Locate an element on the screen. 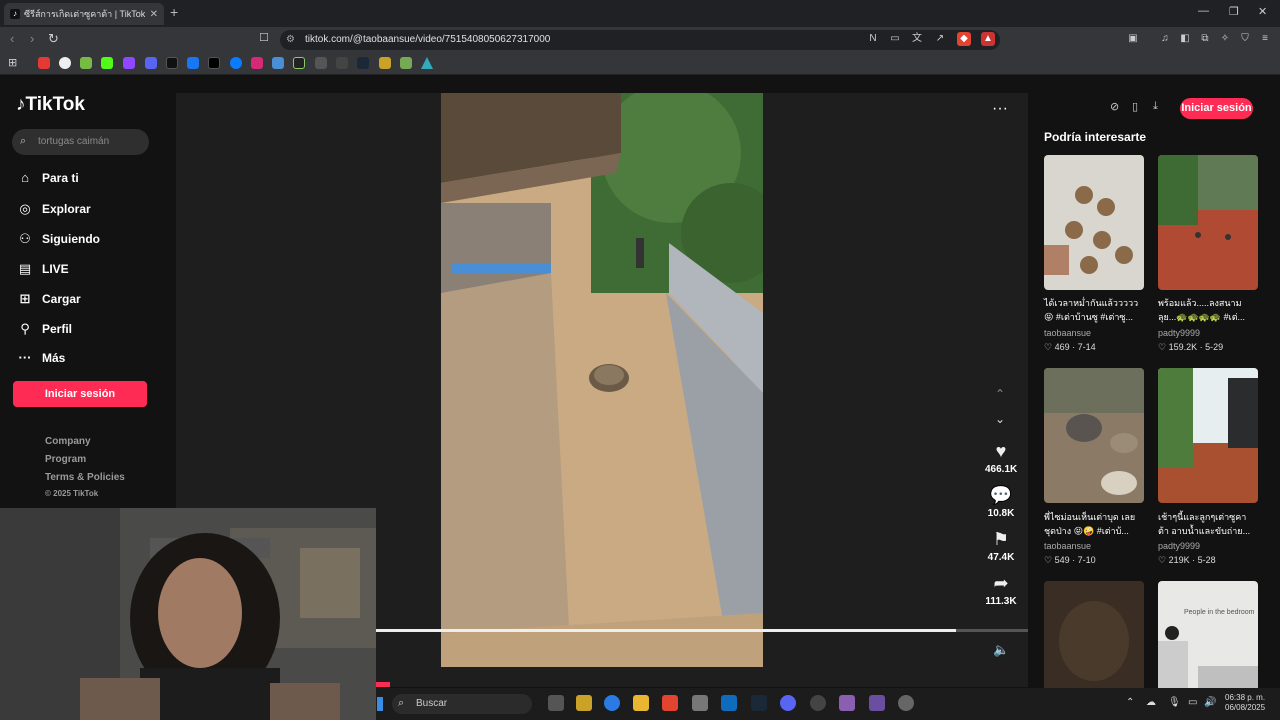  tray-chevron-icon: ⌃ is located at coordinates (1130, 702).